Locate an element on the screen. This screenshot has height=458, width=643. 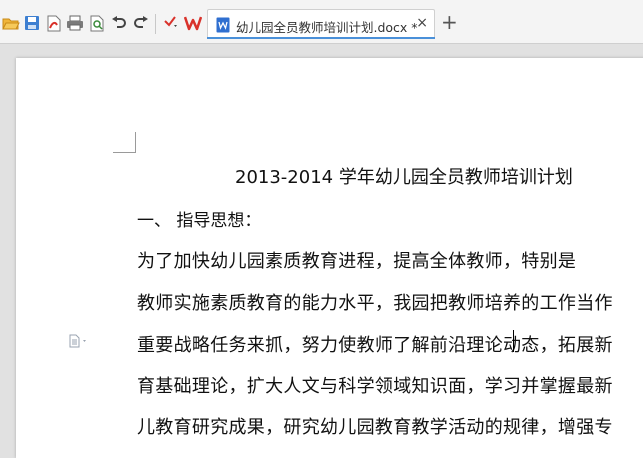
paragraph-handle-icon is located at coordinates (79, 340).